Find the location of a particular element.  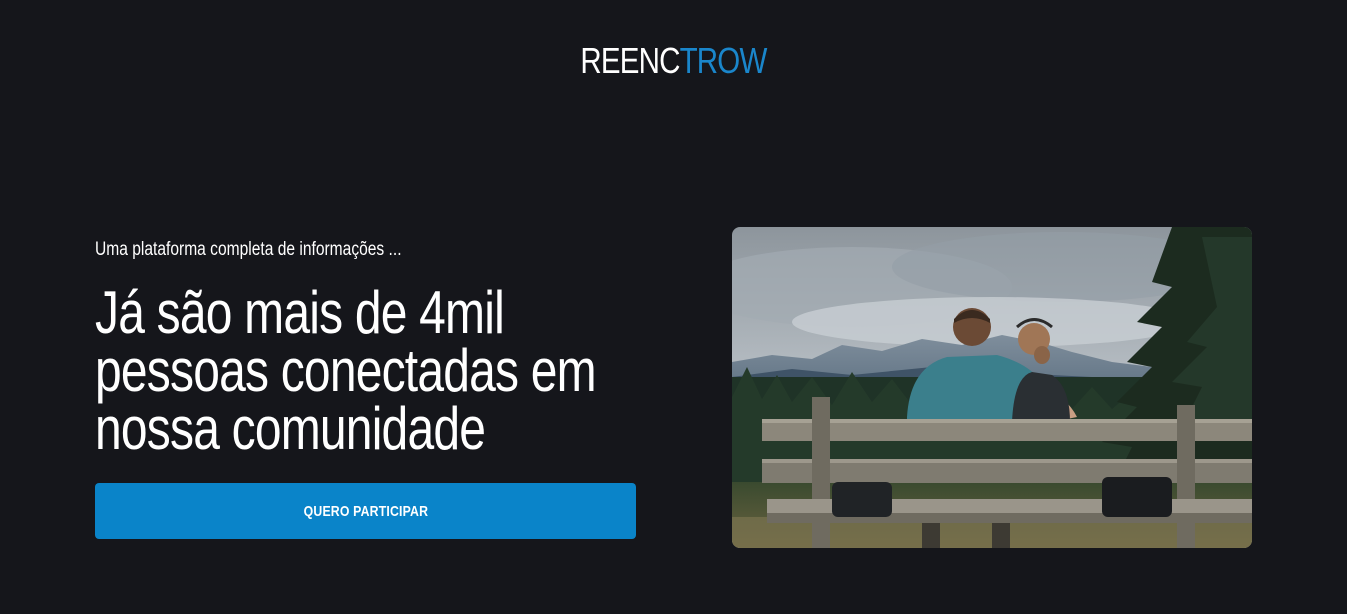

join-button-label: QUERO PARTICIPAR is located at coordinates (365, 511).